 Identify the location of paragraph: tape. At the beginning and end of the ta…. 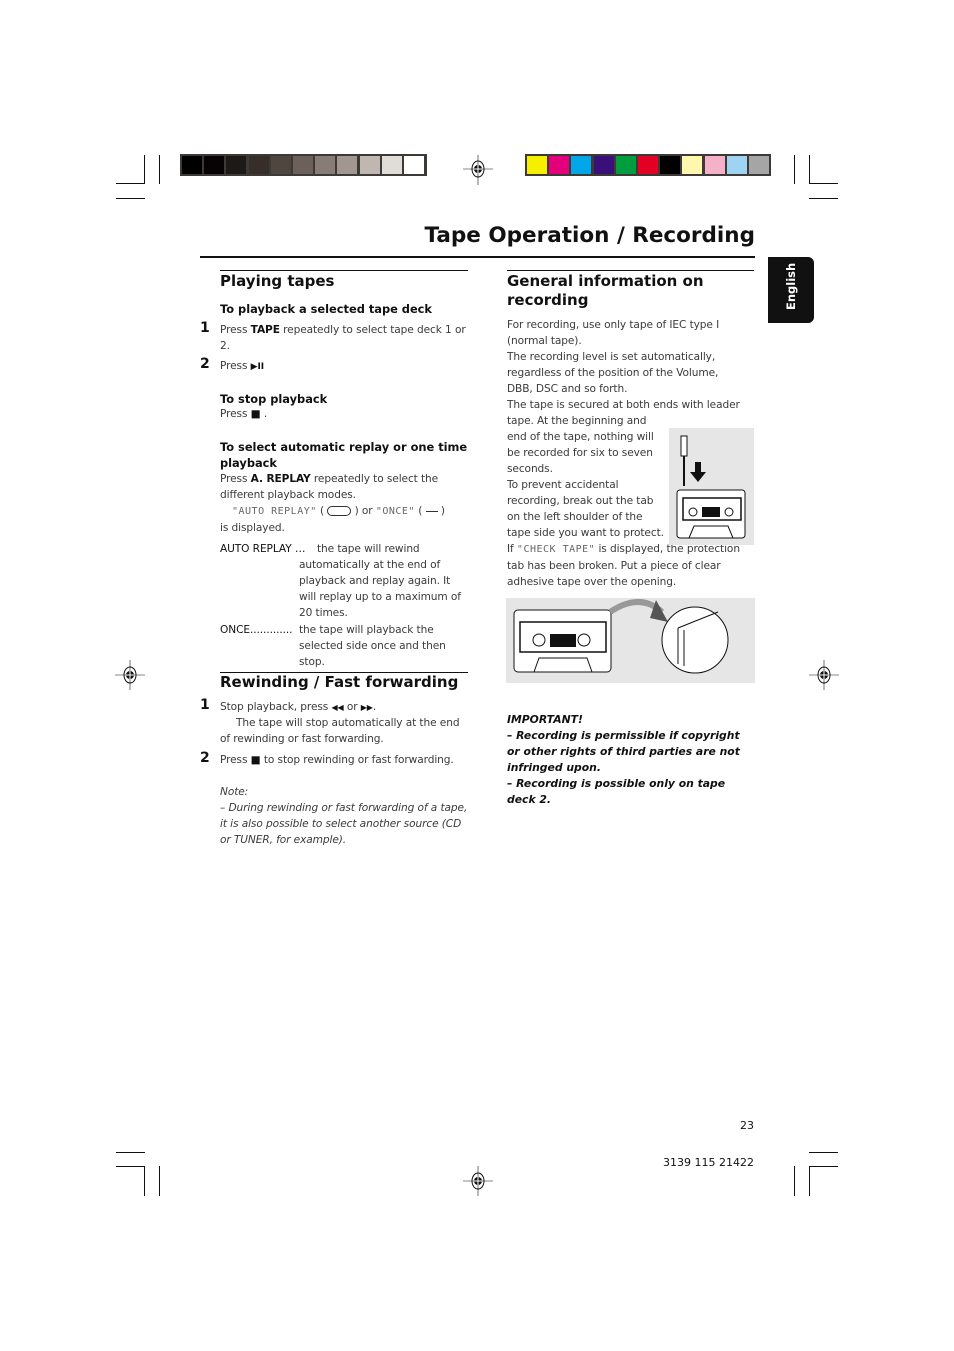
(580, 445).